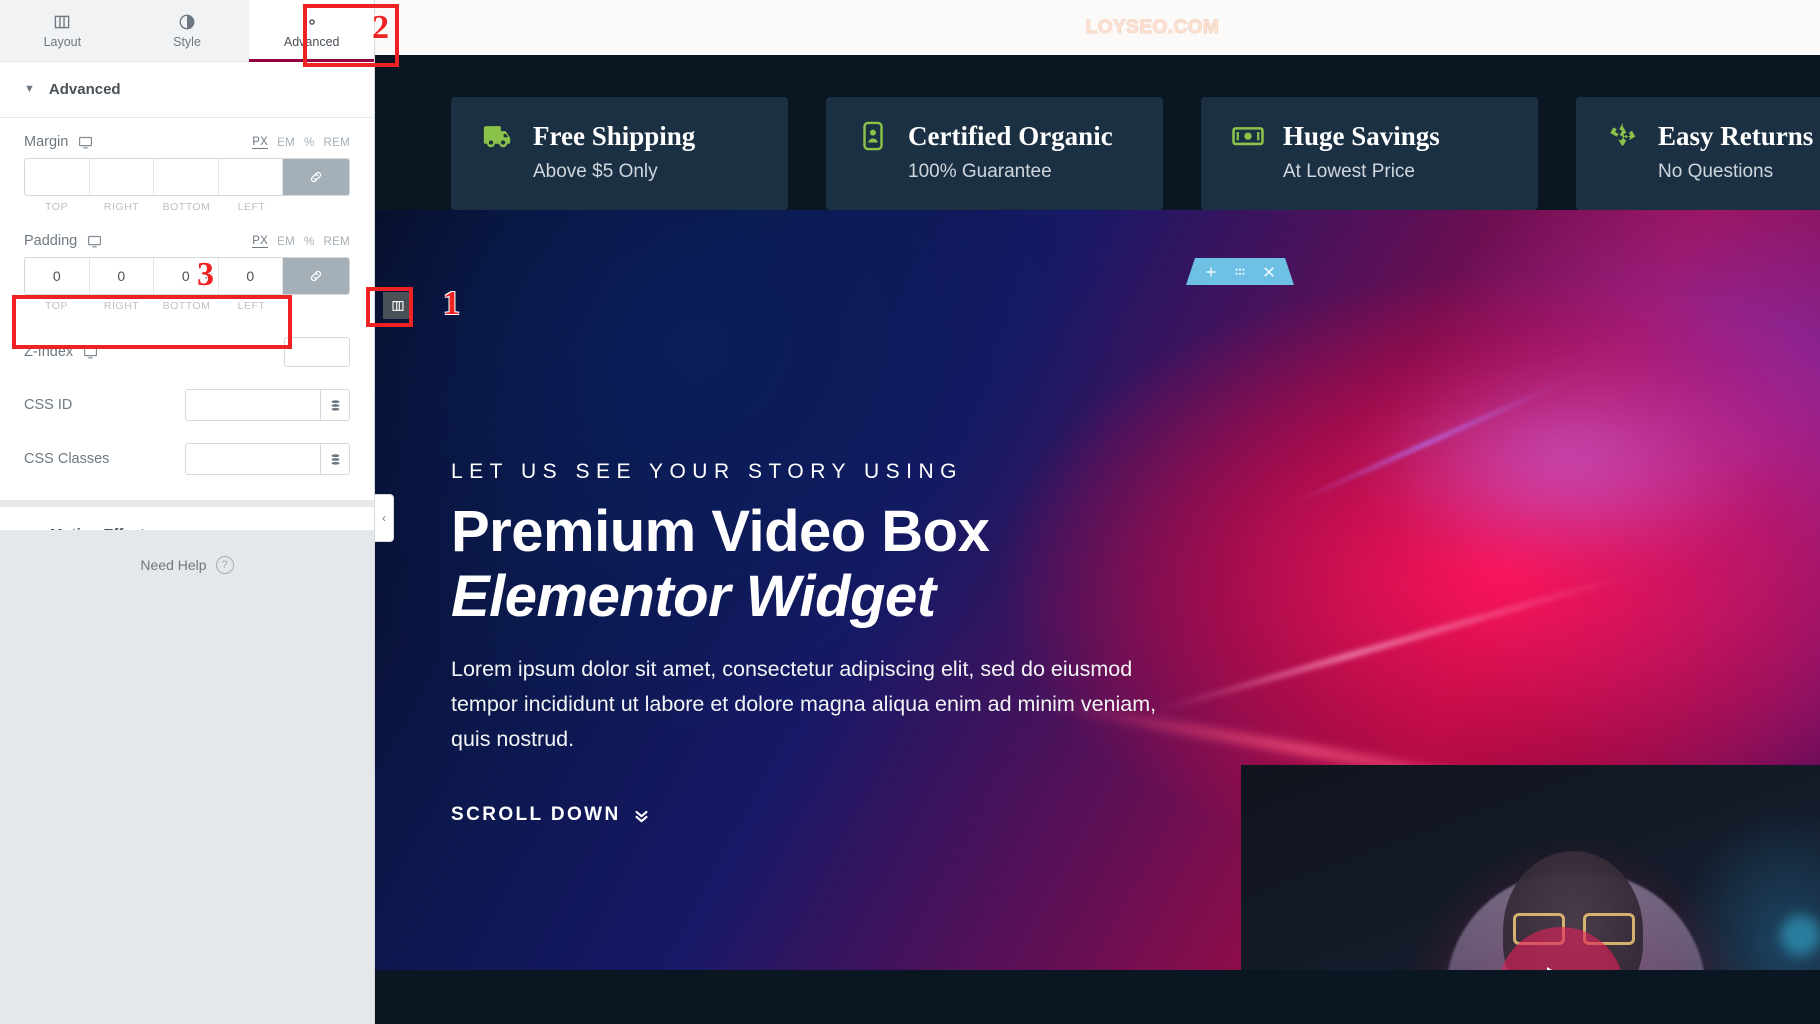 This screenshot has height=1024, width=1820. I want to click on accordion-motion-effects: Motion Effects, so click(187, 515).